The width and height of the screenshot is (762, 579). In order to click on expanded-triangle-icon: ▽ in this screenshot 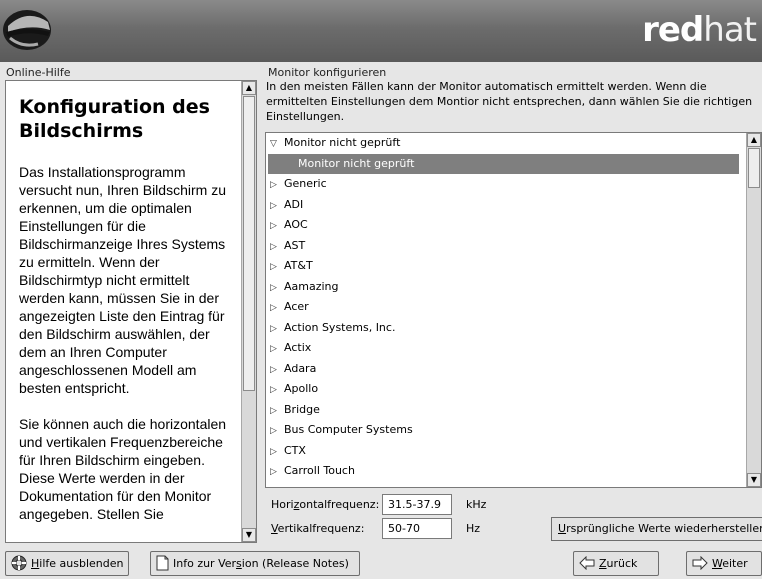, I will do `click(277, 144)`.